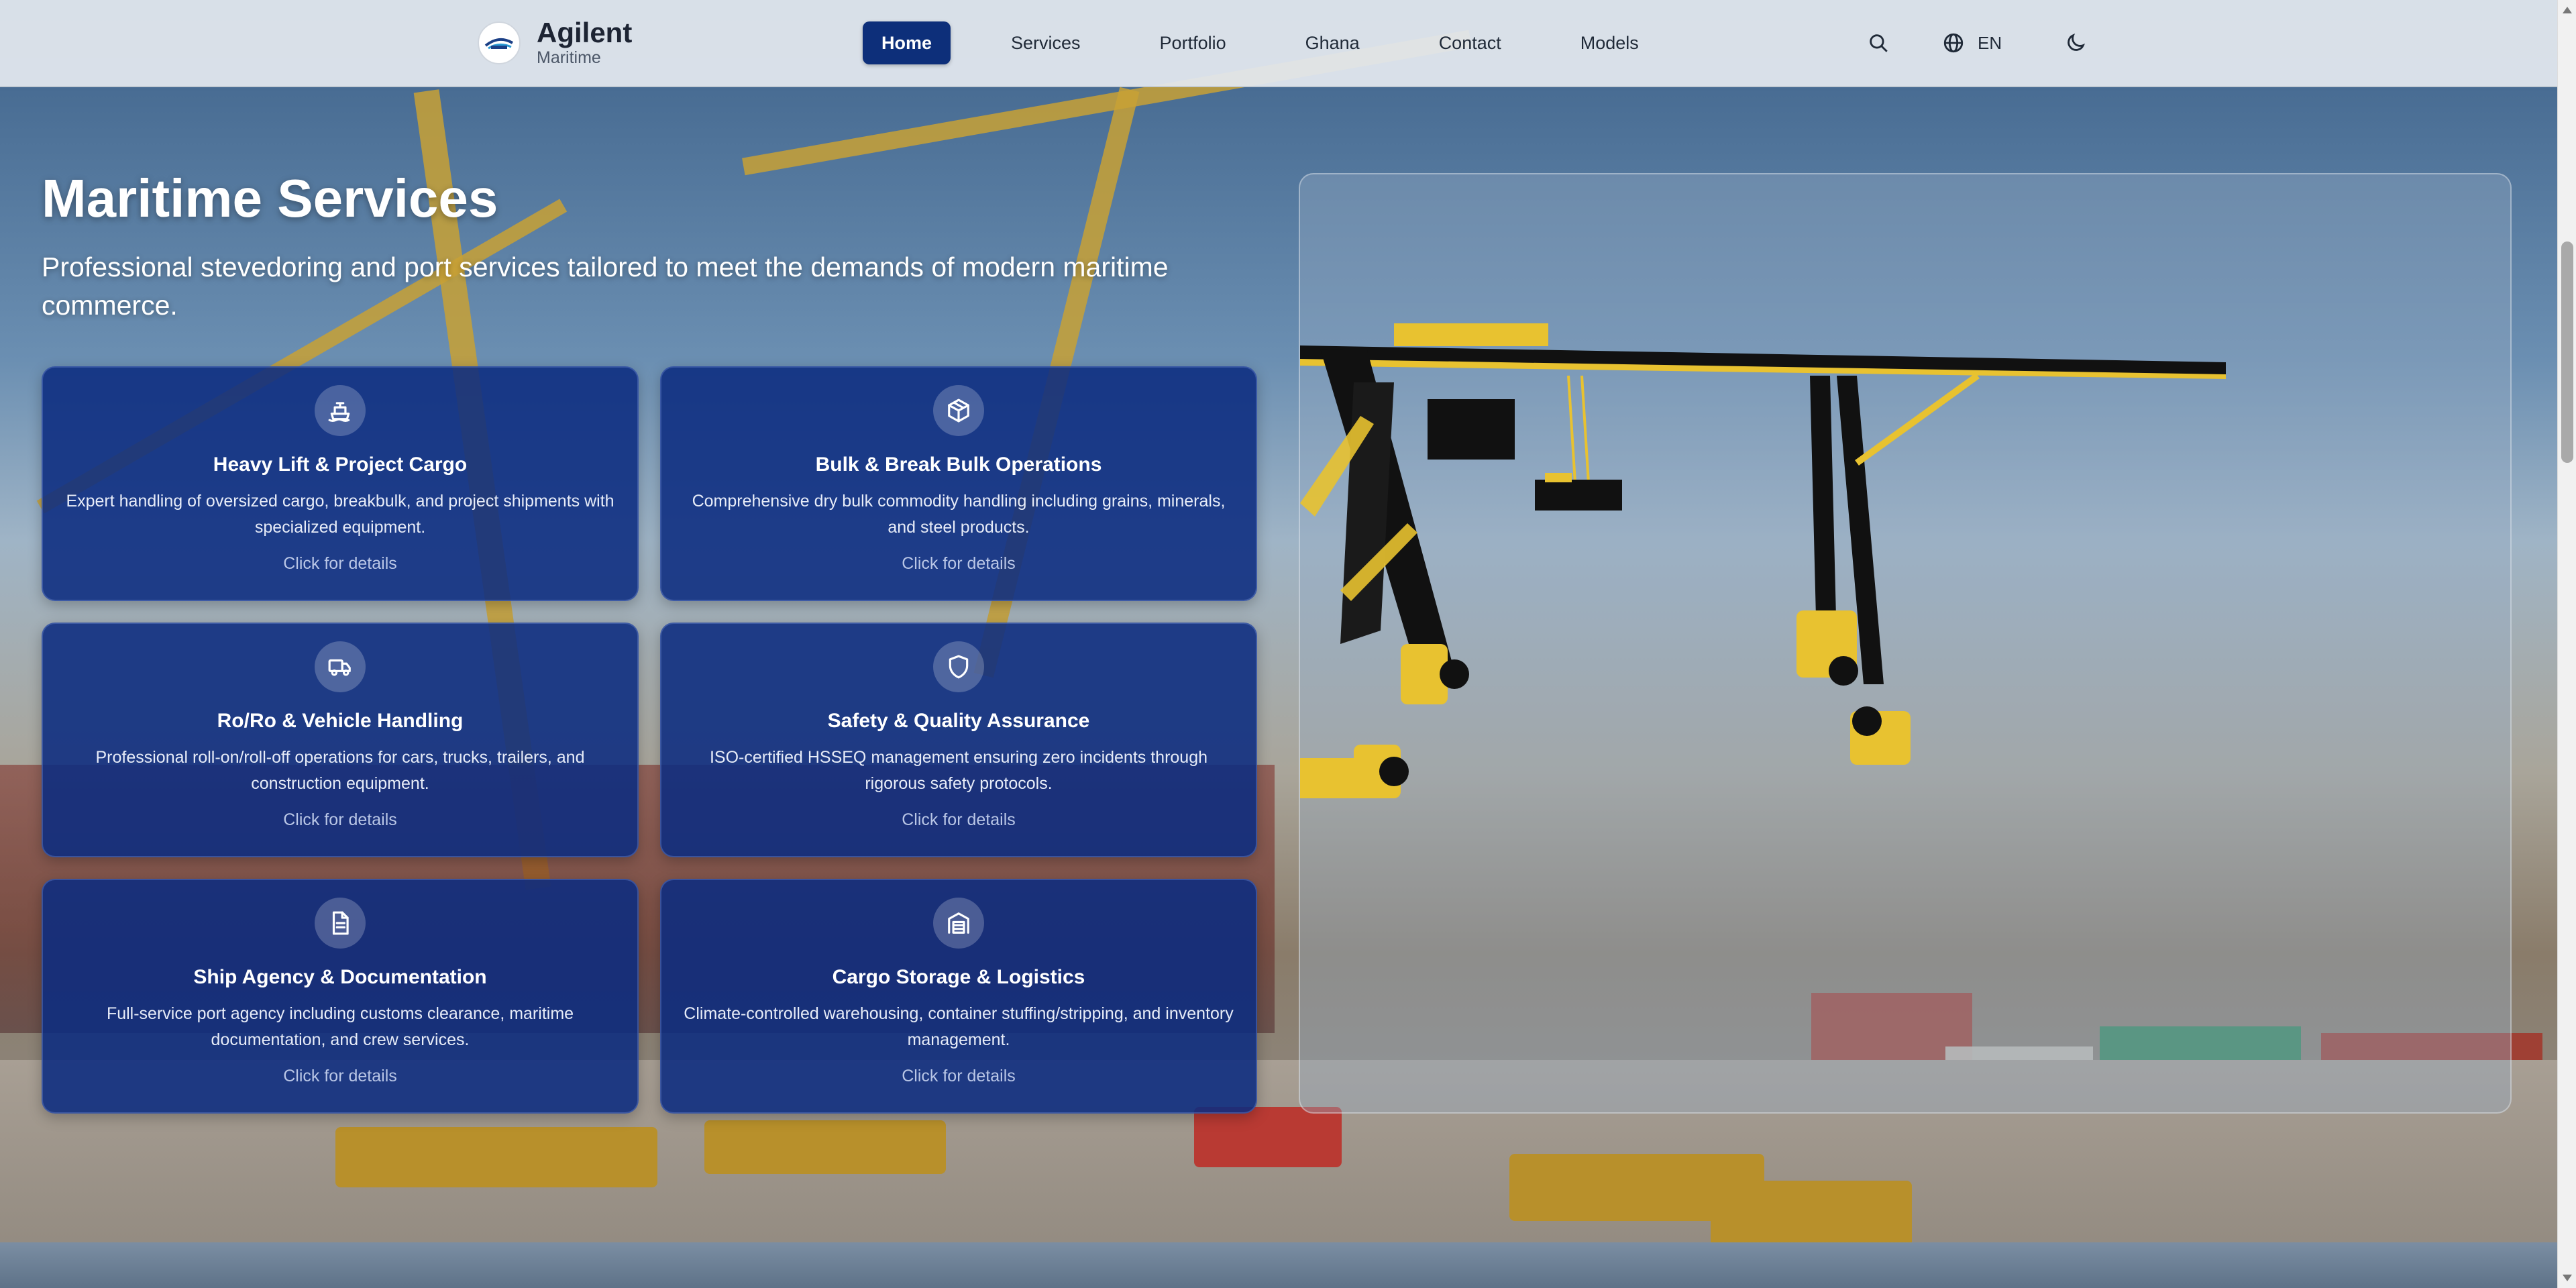  I want to click on nav-home: Home, so click(907, 42).